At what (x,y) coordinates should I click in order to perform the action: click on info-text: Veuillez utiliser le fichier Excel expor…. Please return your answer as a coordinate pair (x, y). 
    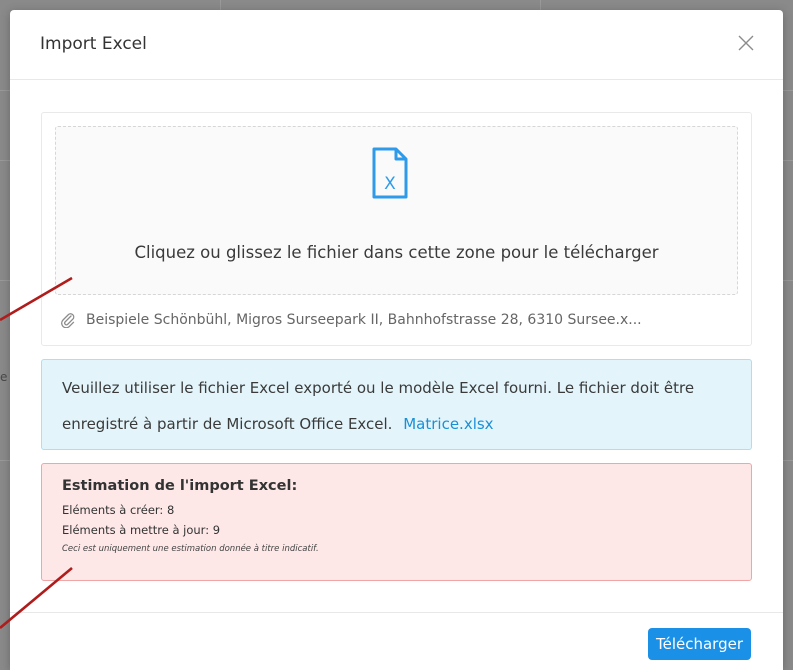
    Looking at the image, I should click on (378, 406).